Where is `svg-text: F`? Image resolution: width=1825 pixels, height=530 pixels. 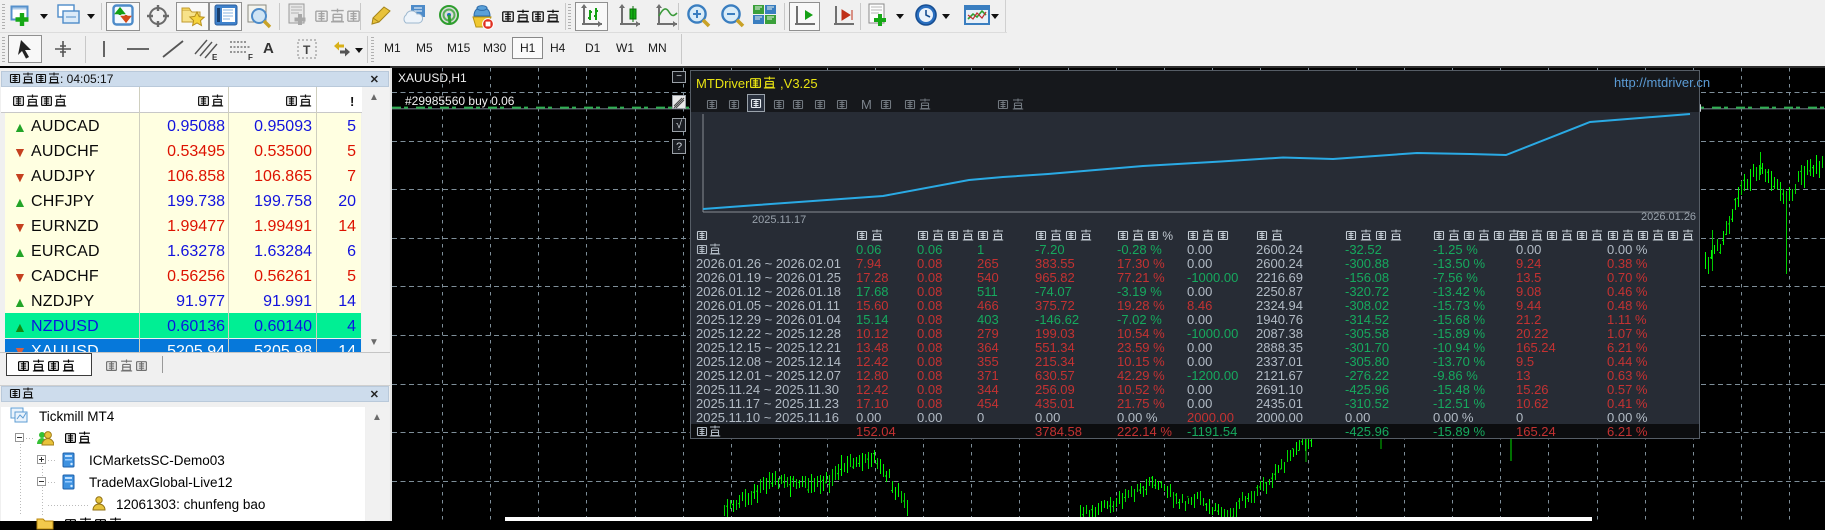 svg-text: F is located at coordinates (250, 57).